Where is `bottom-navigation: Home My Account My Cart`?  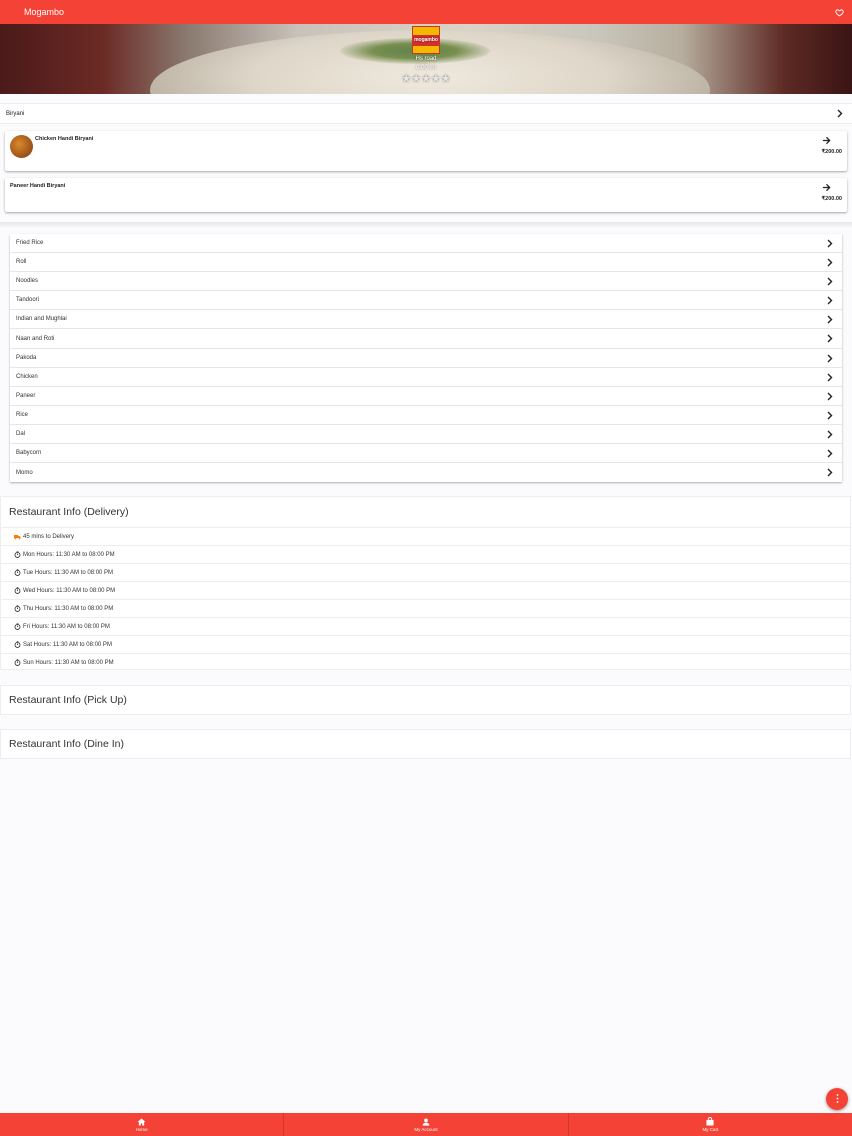 bottom-navigation: Home My Account My Cart is located at coordinates (426, 1124).